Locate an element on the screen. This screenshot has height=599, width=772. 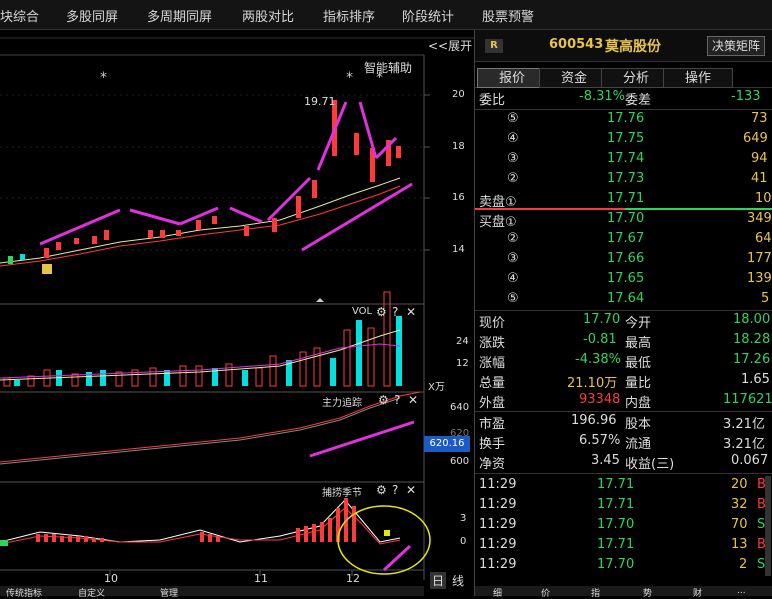
top-nav: 块综合 多股同屏 多周期同屏 两股对比 指标排序 阶段统计 股票预警 is located at coordinates (386, 15).